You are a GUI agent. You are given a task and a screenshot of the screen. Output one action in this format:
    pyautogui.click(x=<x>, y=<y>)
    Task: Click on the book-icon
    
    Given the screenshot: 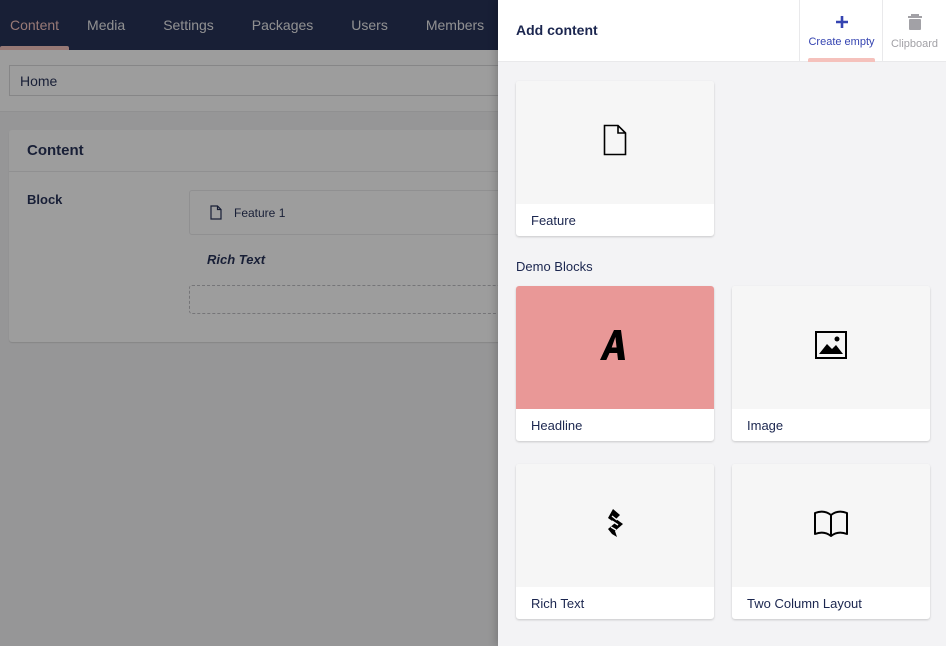 What is the action you would take?
    pyautogui.click(x=831, y=525)
    